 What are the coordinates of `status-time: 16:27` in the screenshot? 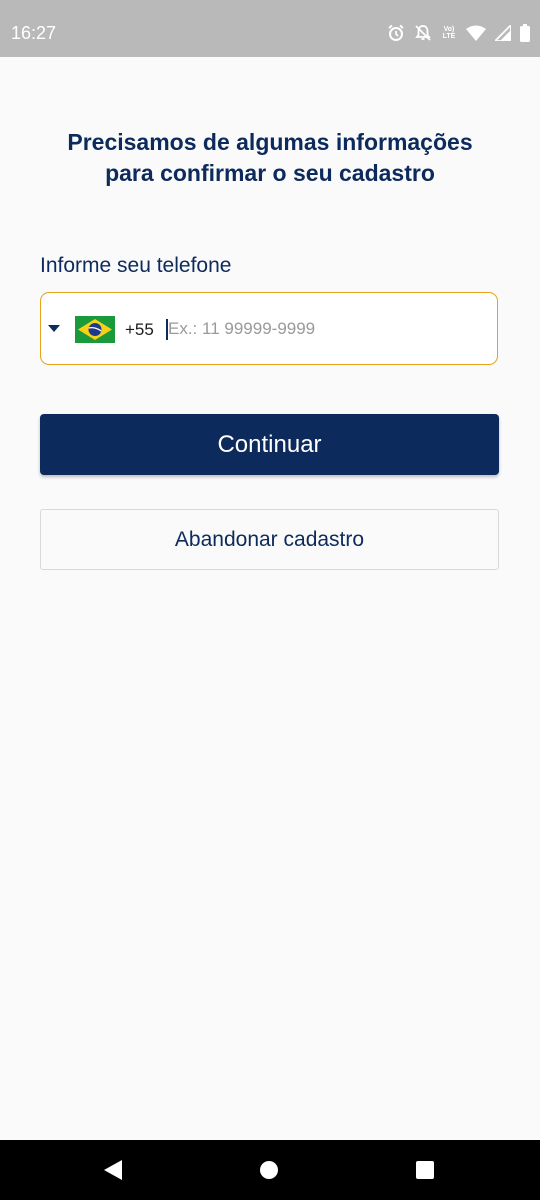 It's located at (34, 33).